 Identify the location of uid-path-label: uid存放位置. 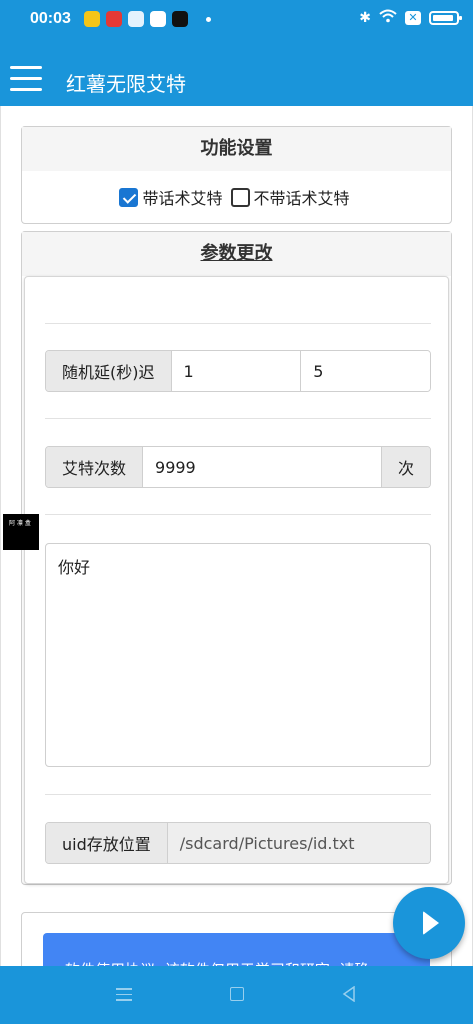
(107, 843).